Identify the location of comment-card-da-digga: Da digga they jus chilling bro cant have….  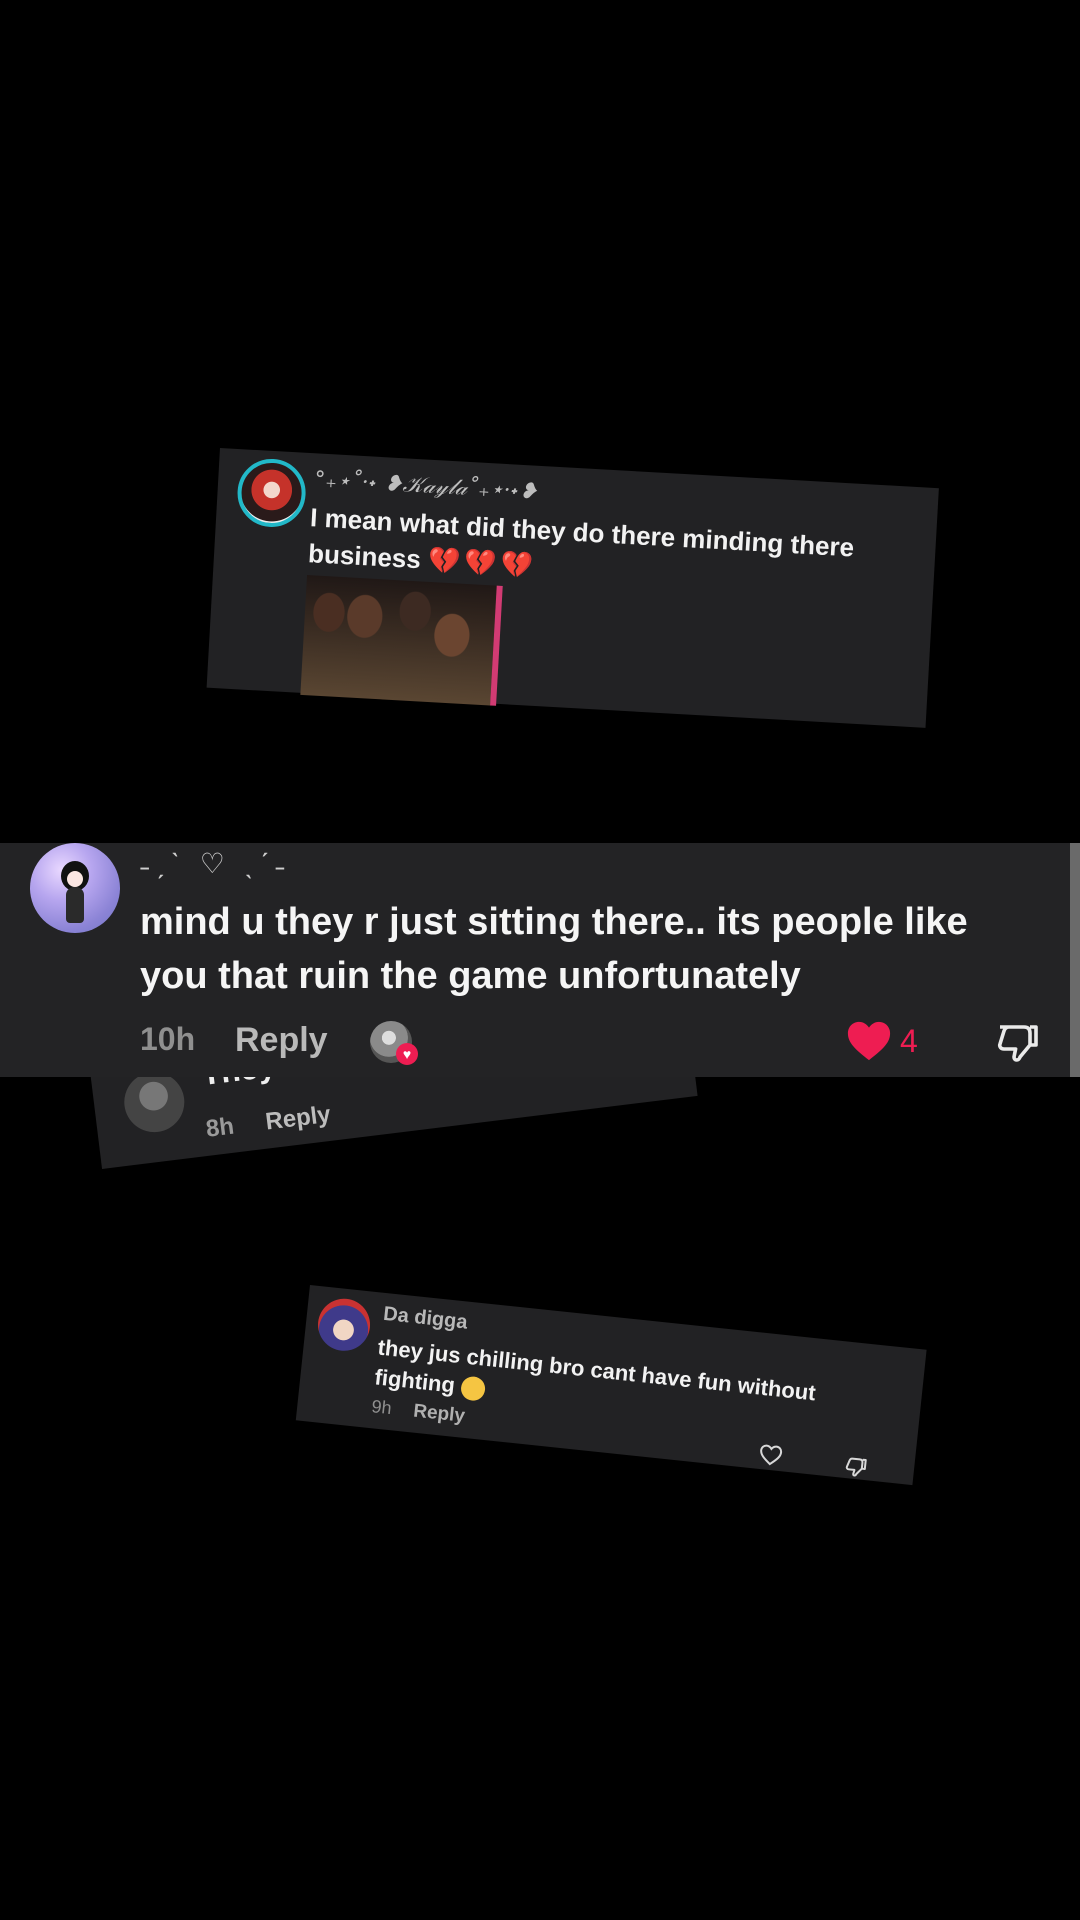
(611, 1385).